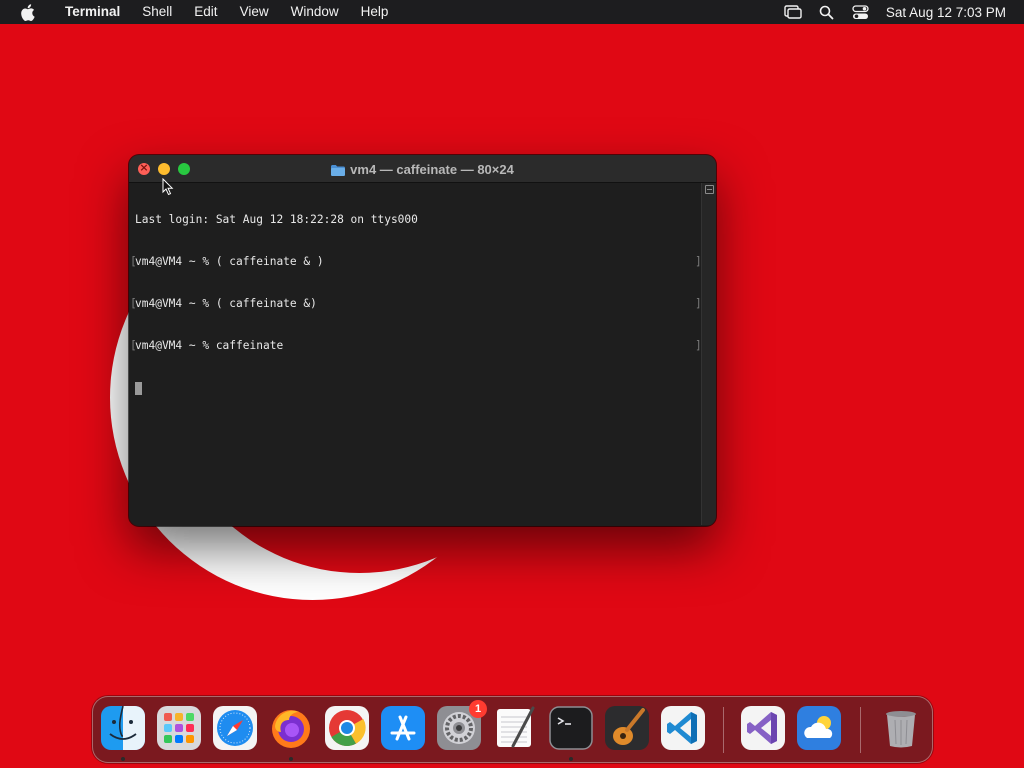  What do you see at coordinates (403, 728) in the screenshot?
I see `dock-app-store-icon` at bounding box center [403, 728].